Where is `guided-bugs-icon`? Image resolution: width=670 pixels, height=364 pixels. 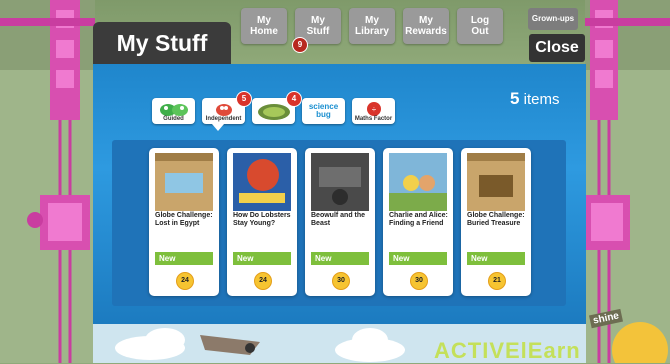
guided-bugs-icon is located at coordinates (173, 110).